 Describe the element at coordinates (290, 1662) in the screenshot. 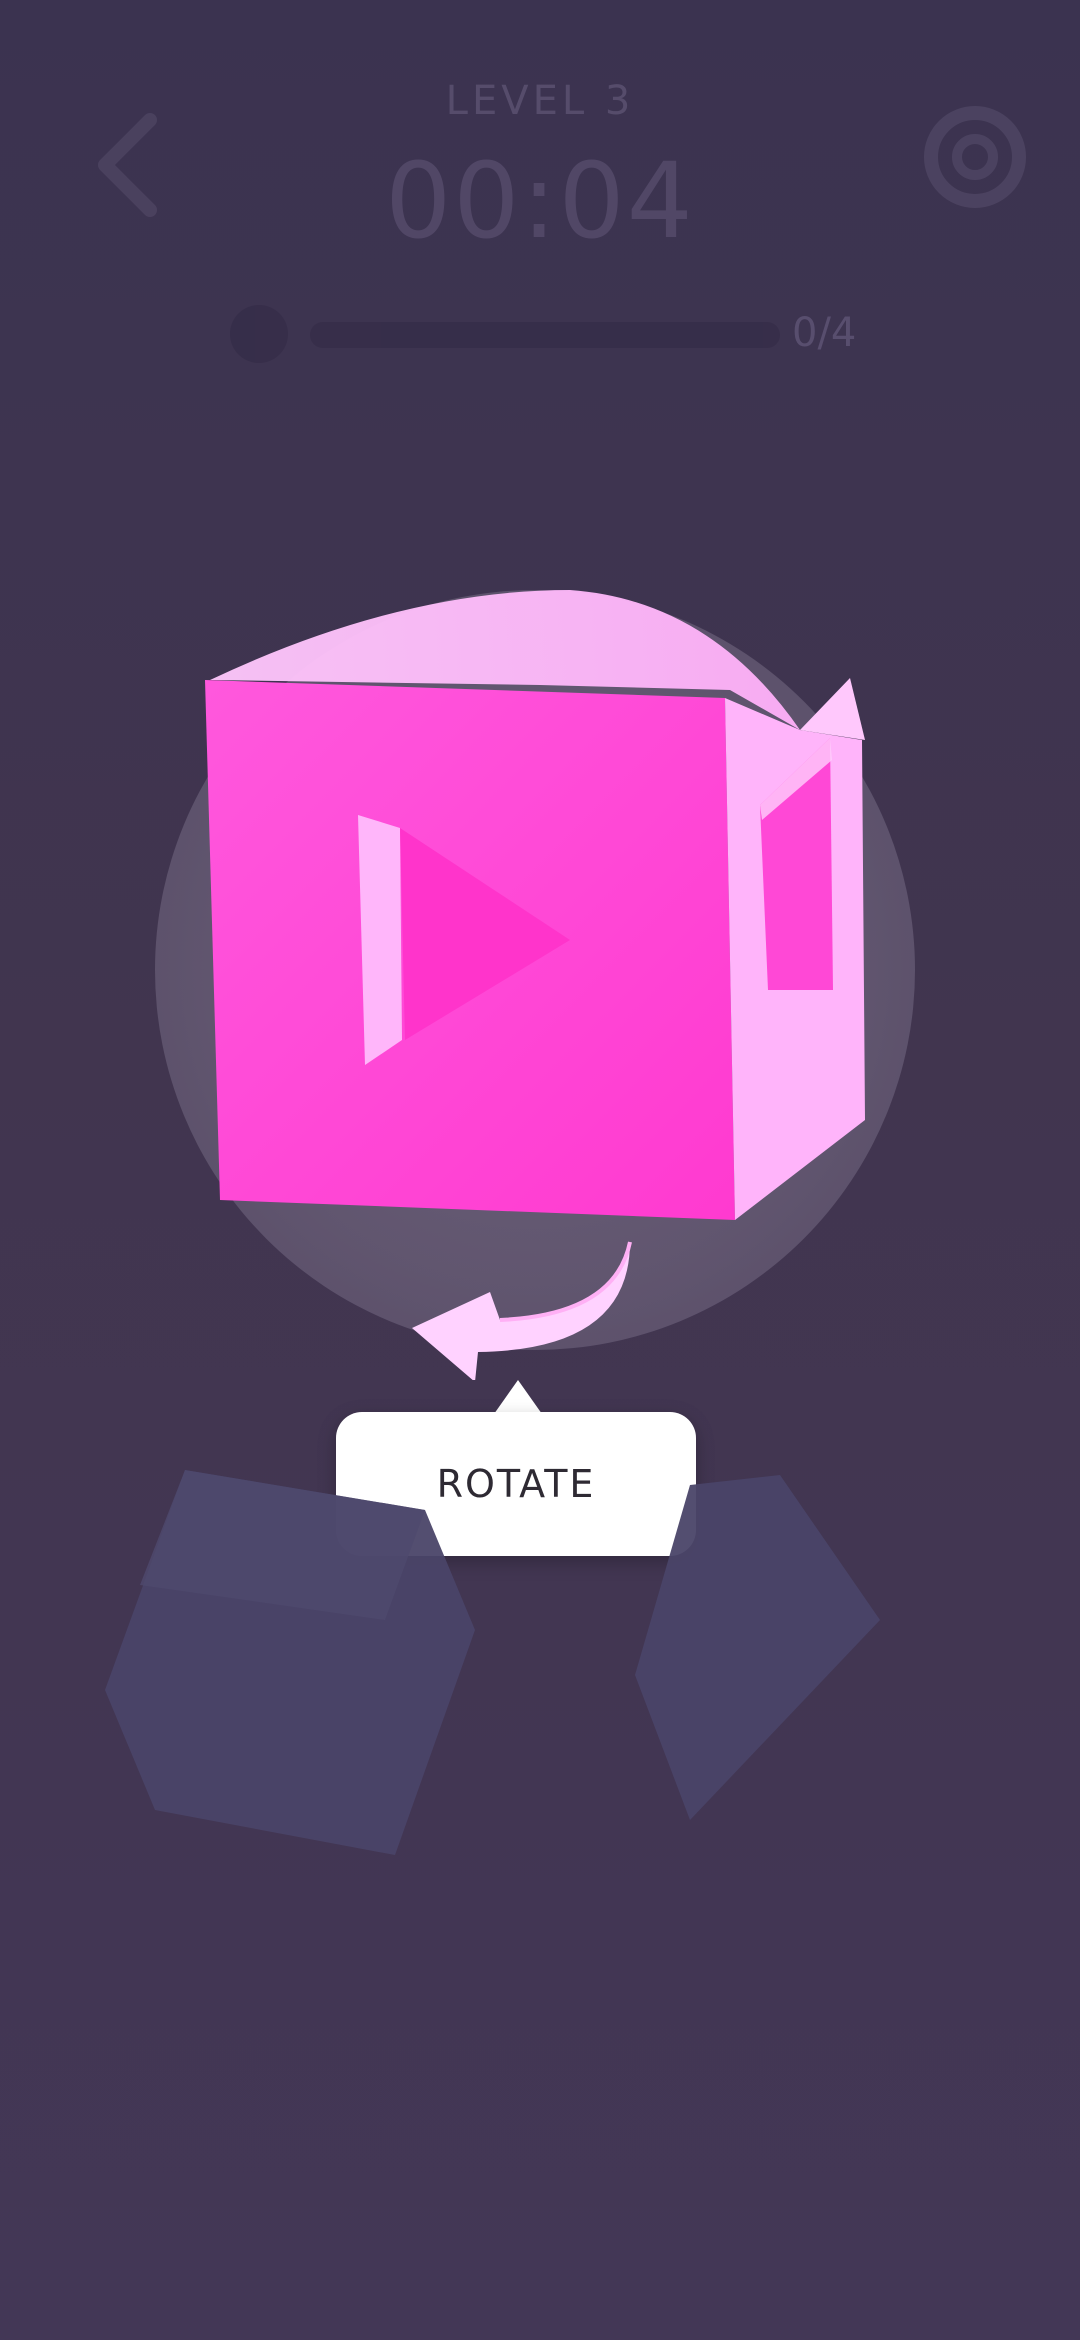

I see `ghost-cube-left` at that location.